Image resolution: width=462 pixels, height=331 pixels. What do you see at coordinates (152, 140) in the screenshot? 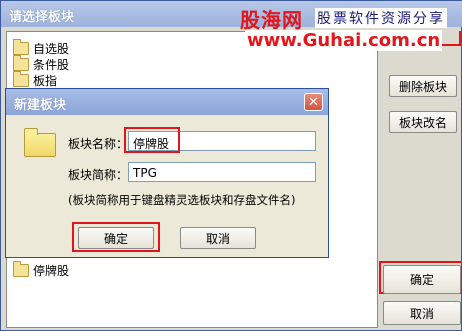
I see `highlight-box` at bounding box center [152, 140].